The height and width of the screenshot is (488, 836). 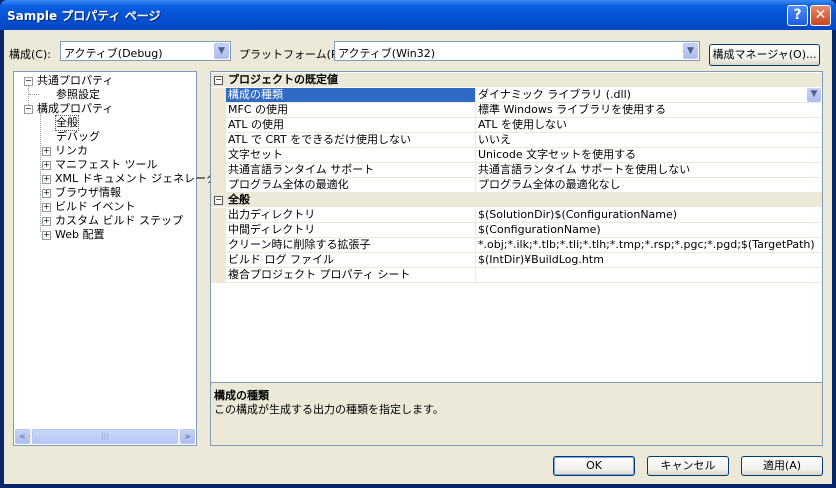 I want to click on property-row: ATL の使用 ATL を使用しない, so click(x=516, y=125).